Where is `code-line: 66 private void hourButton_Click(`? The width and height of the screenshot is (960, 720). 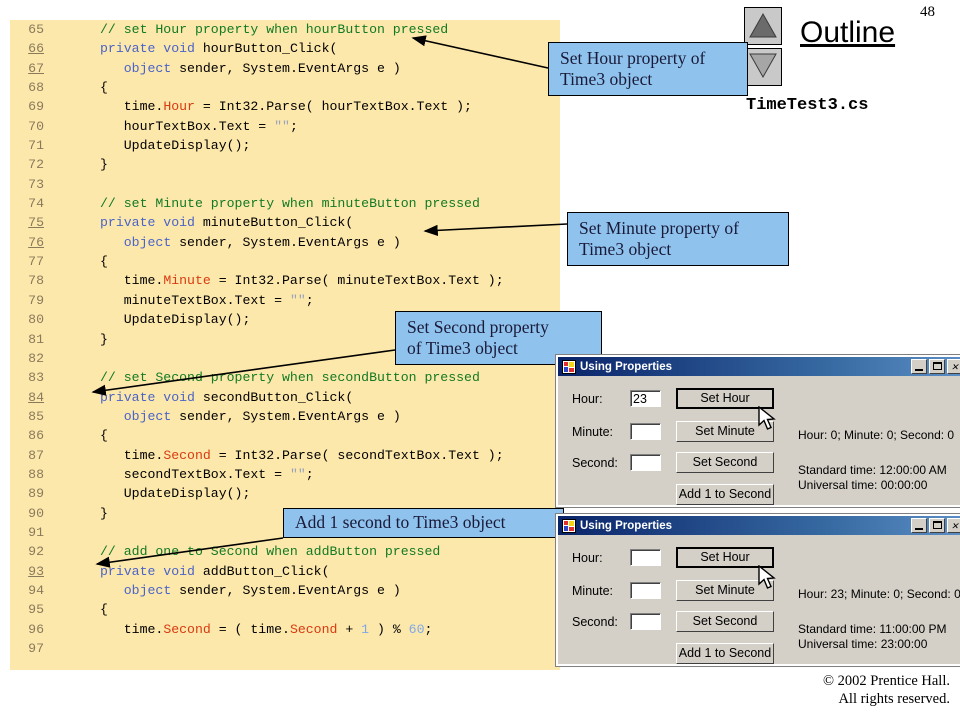
code-line: 66 private void hourButton_Click( is located at coordinates (285, 48).